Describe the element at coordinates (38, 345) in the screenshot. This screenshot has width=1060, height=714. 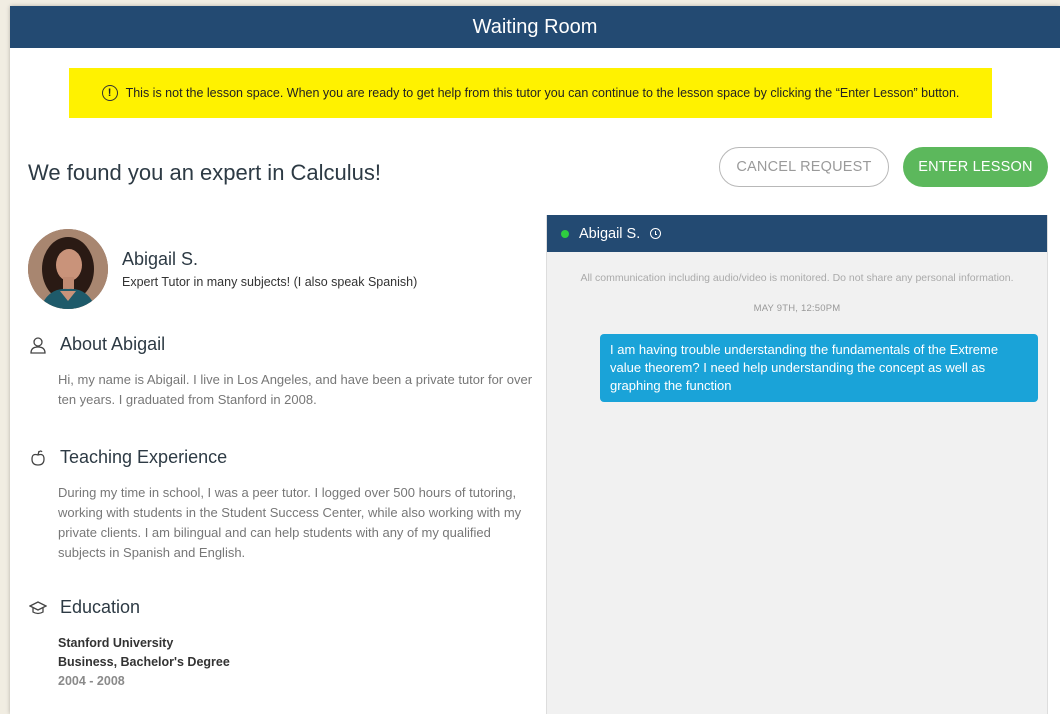
I see `person-icon` at that location.